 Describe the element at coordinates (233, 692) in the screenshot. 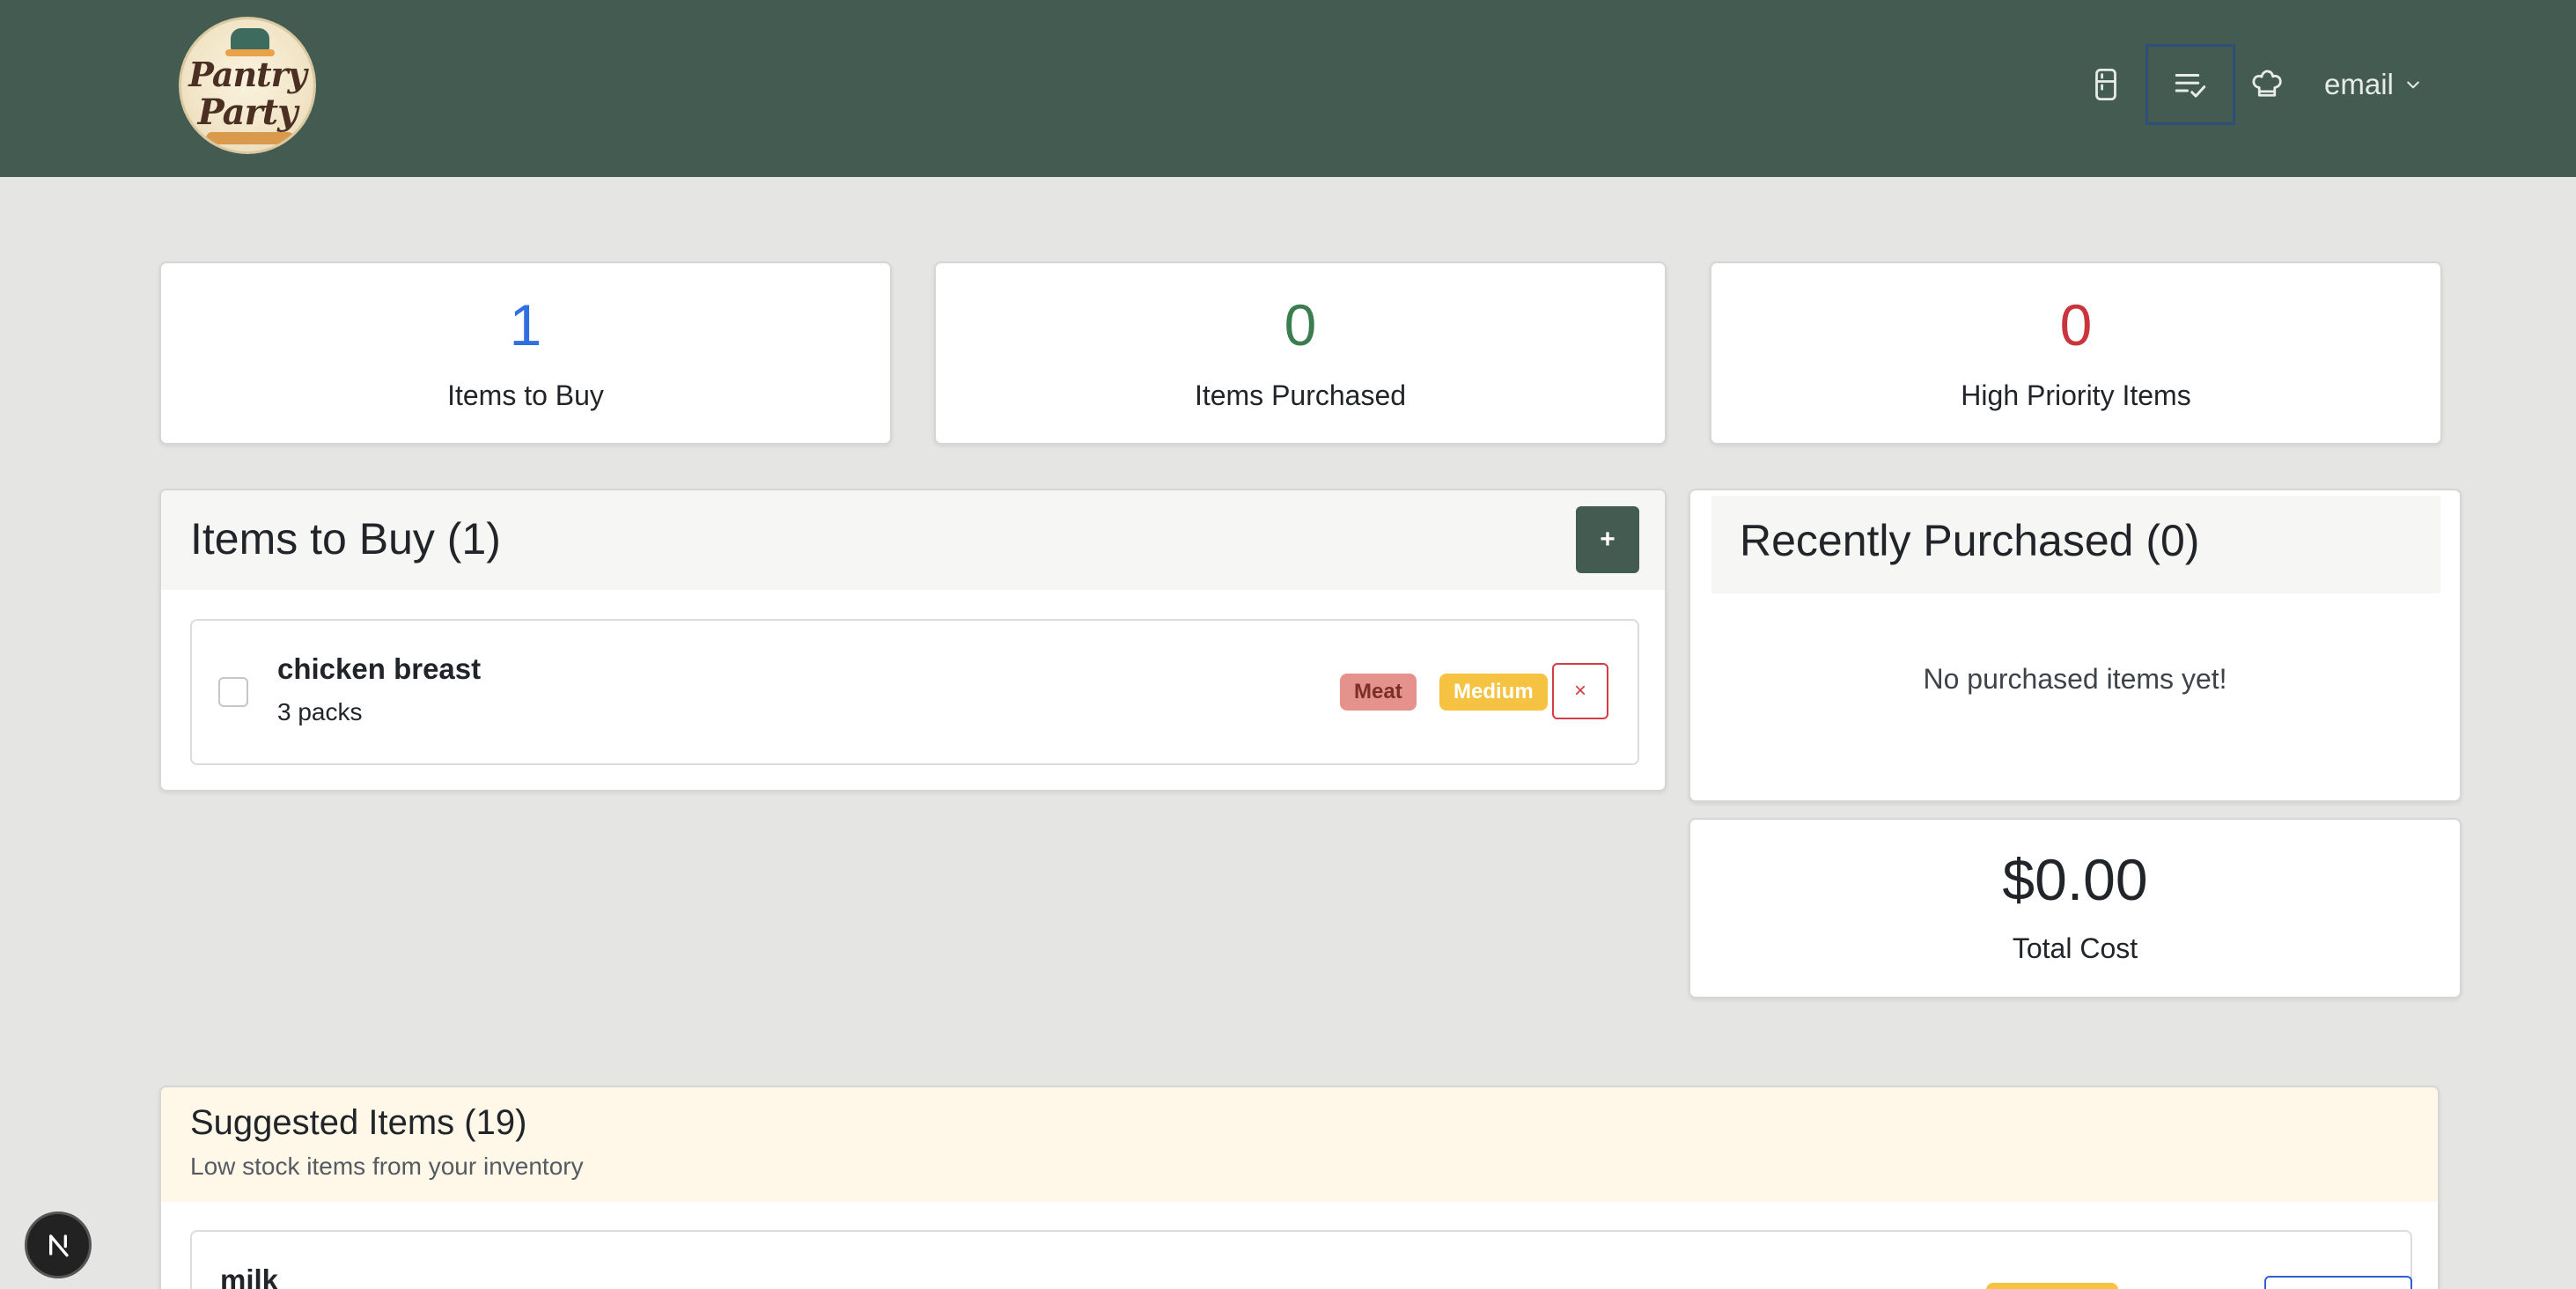

I see `item-purchased-checkbox` at that location.